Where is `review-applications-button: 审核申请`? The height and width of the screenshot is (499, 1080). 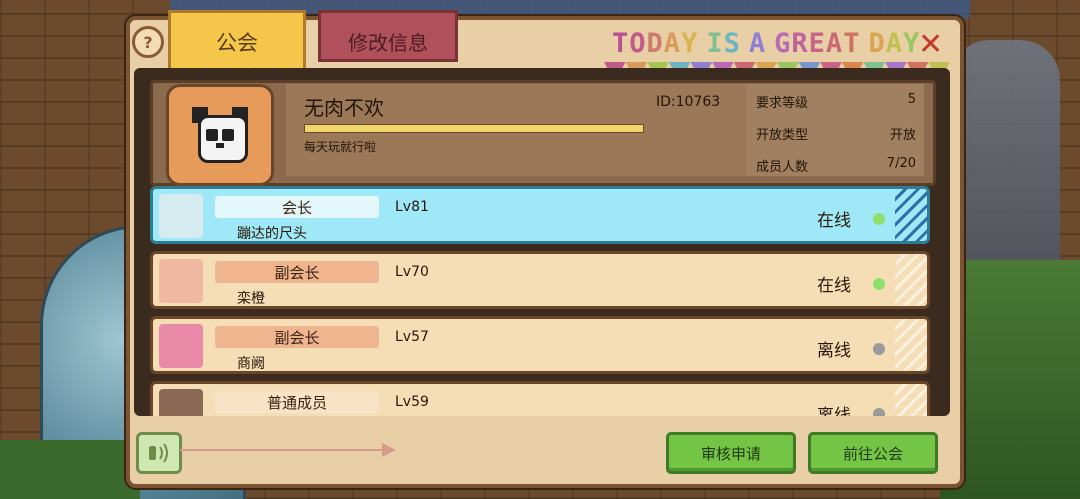 review-applications-button: 审核申请 is located at coordinates (731, 453).